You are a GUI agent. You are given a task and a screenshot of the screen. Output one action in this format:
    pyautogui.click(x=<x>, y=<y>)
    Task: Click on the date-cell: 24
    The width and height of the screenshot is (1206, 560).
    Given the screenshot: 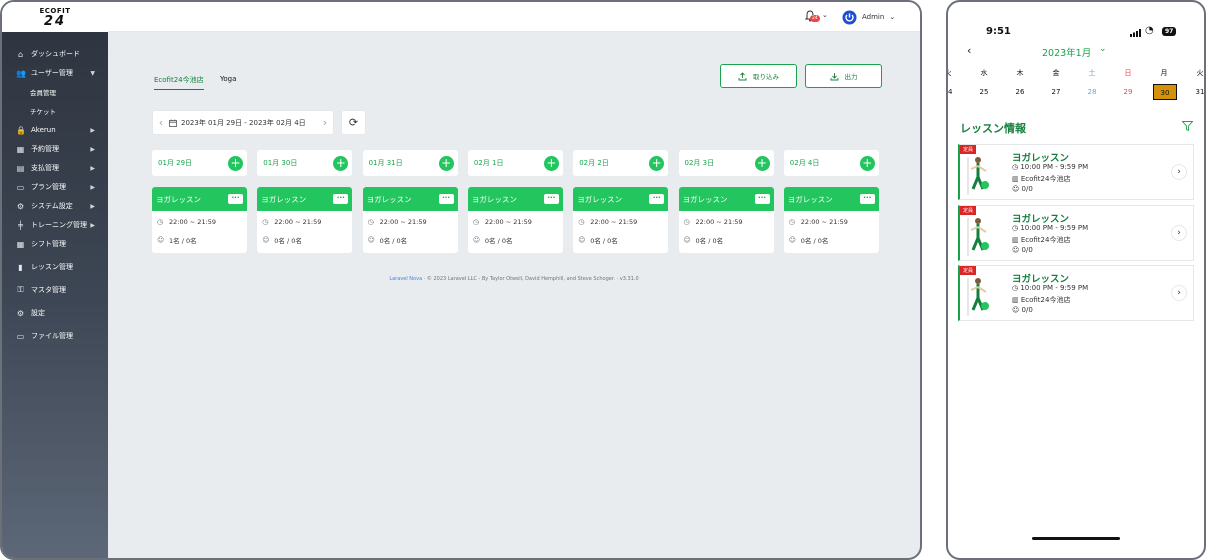 What is the action you would take?
    pyautogui.click(x=954, y=92)
    